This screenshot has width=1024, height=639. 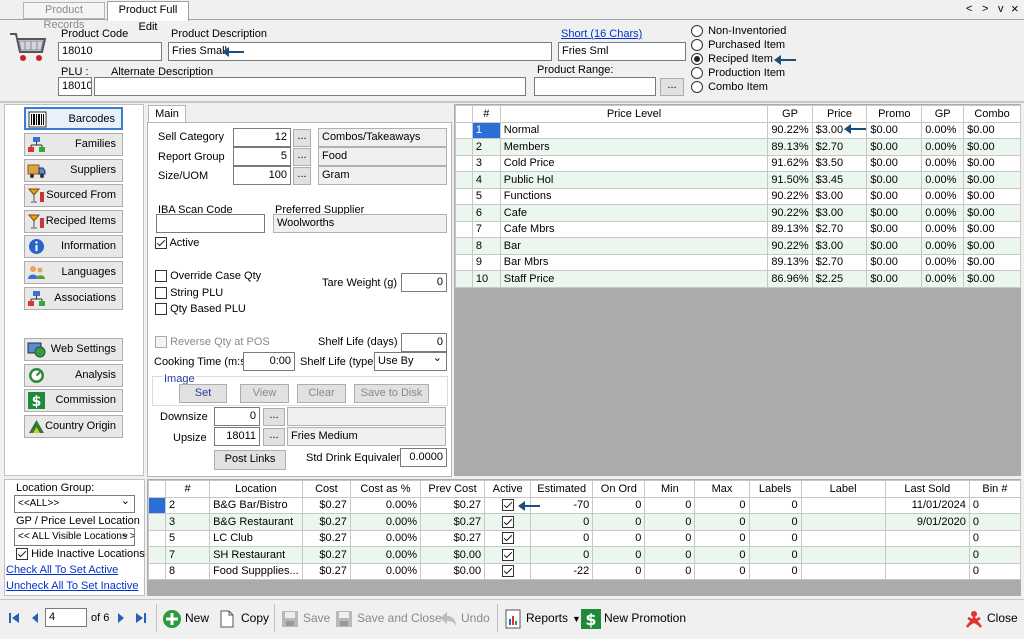 I want to click on nav-web-settings: Web Settings, so click(x=73, y=349).